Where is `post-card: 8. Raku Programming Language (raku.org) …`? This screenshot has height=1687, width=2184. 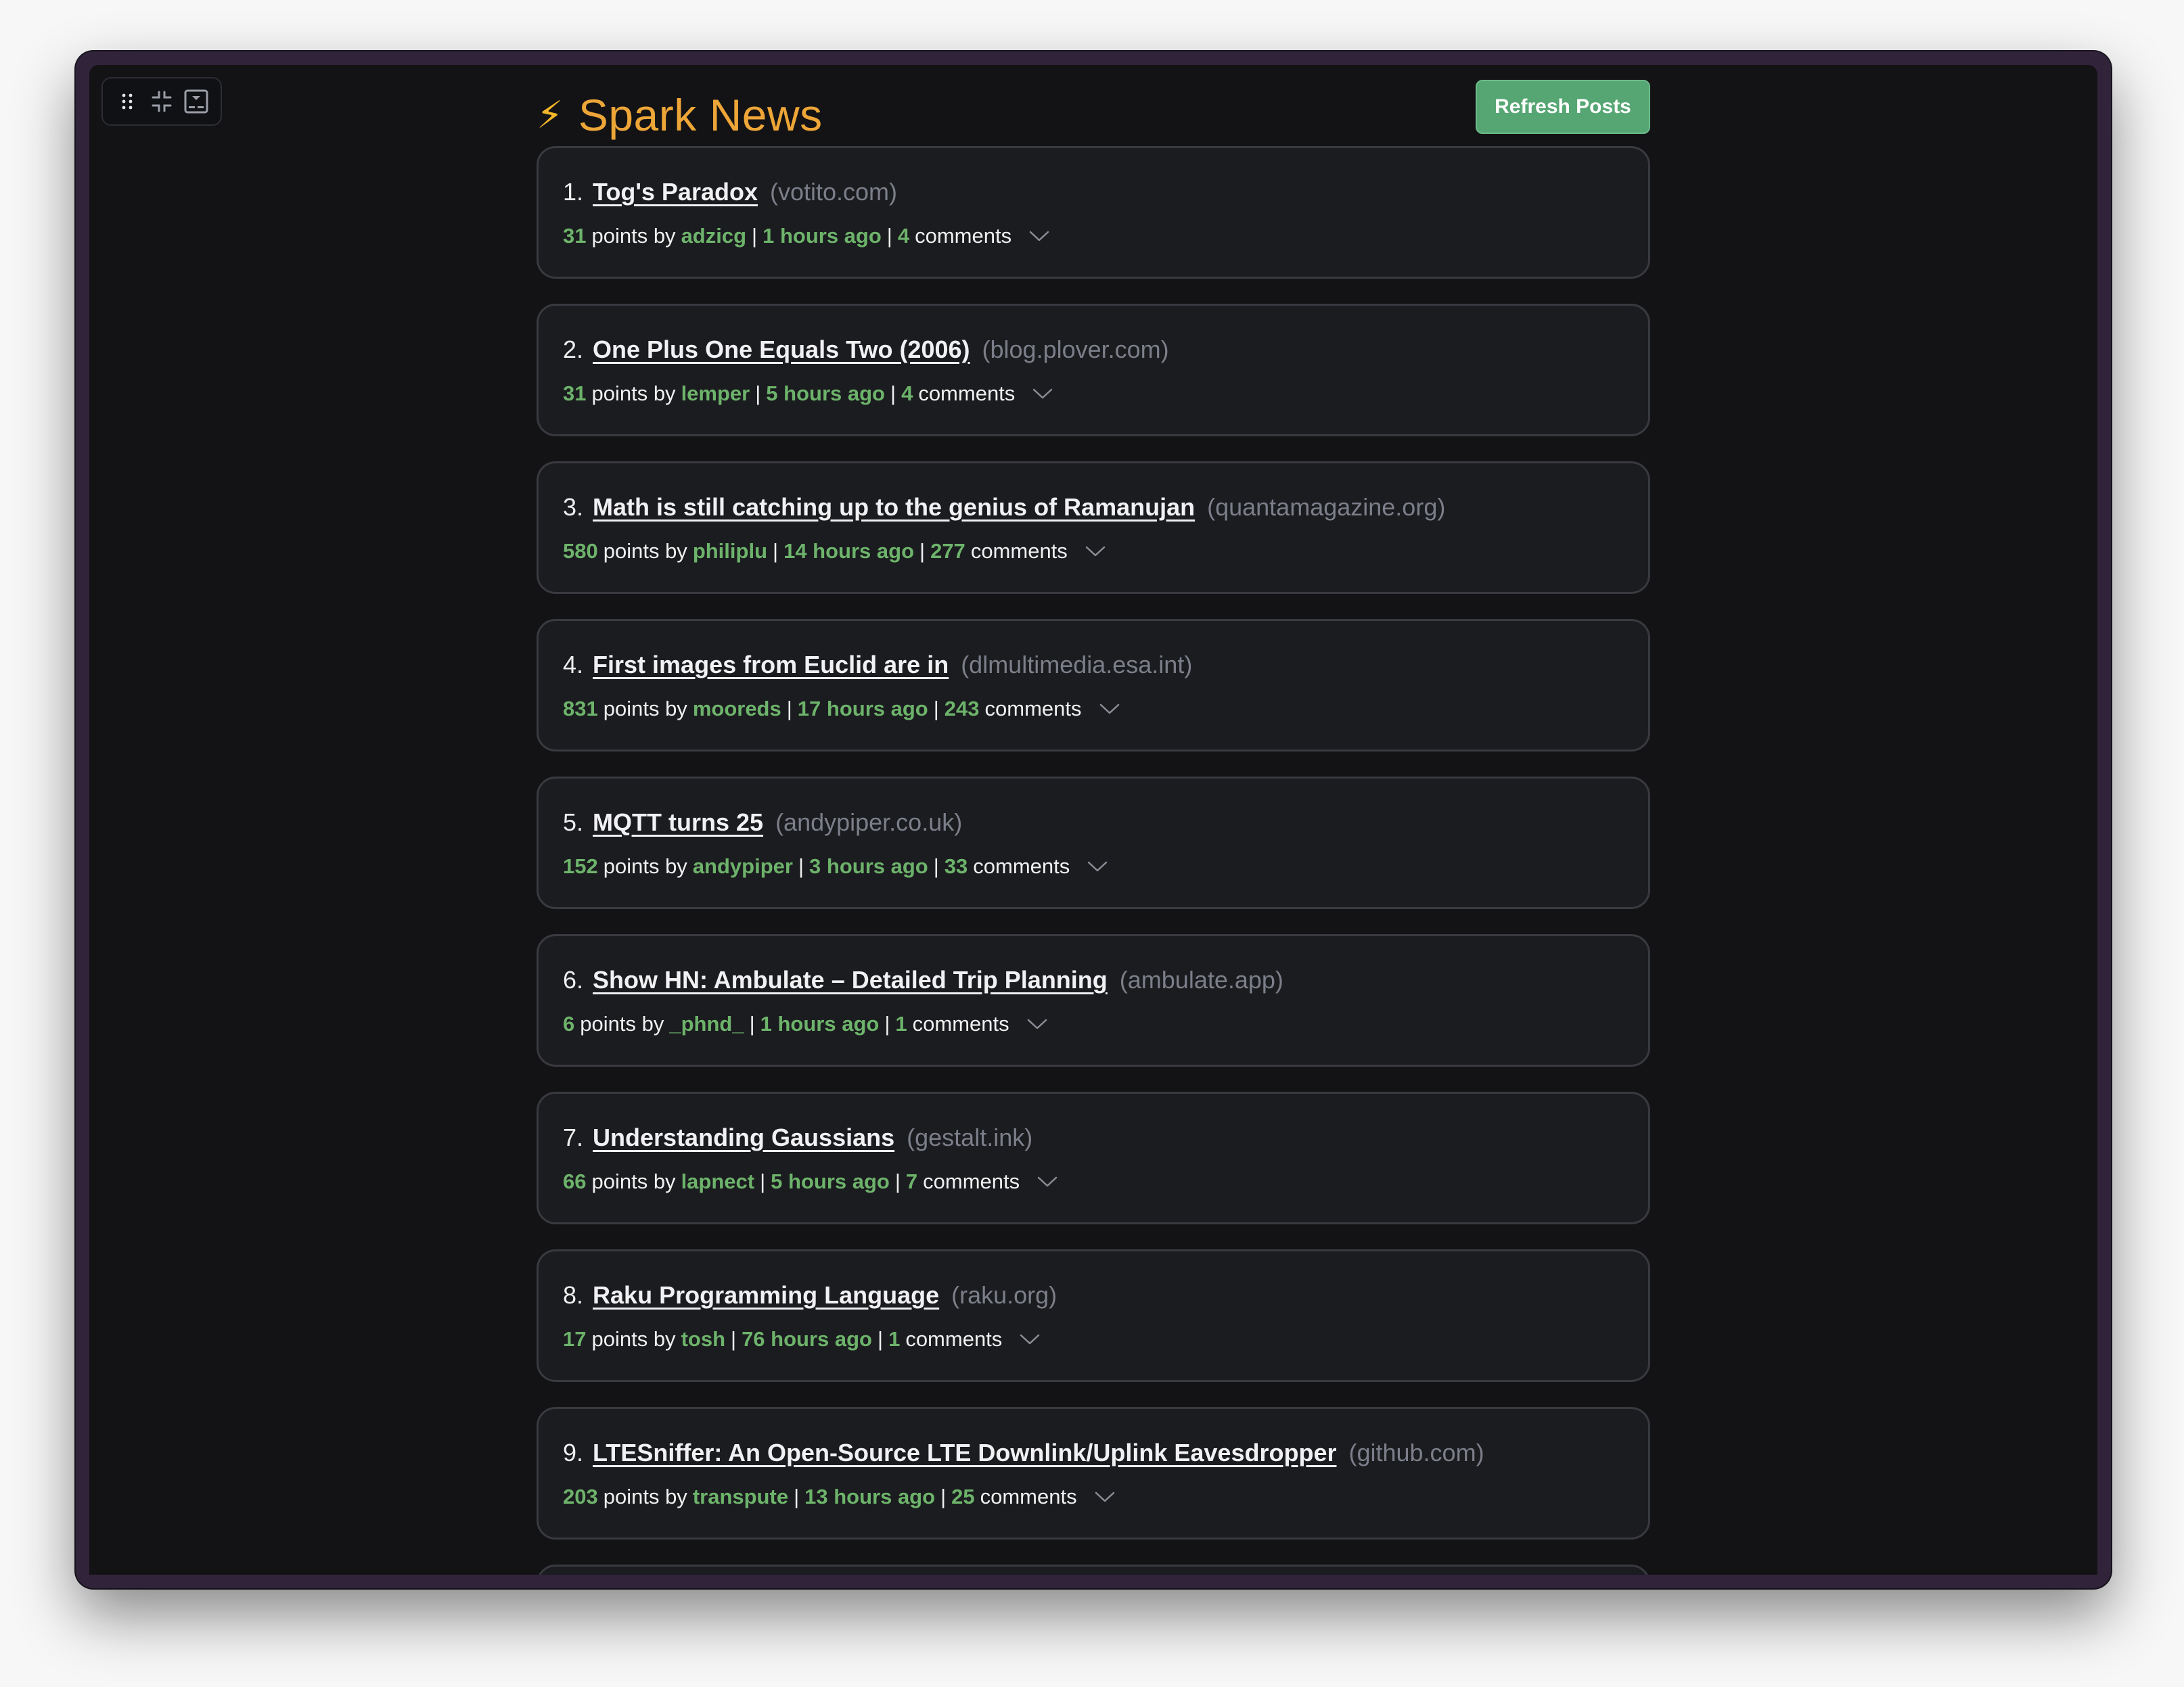
post-card: 8. Raku Programming Language (raku.org) … is located at coordinates (1093, 1316).